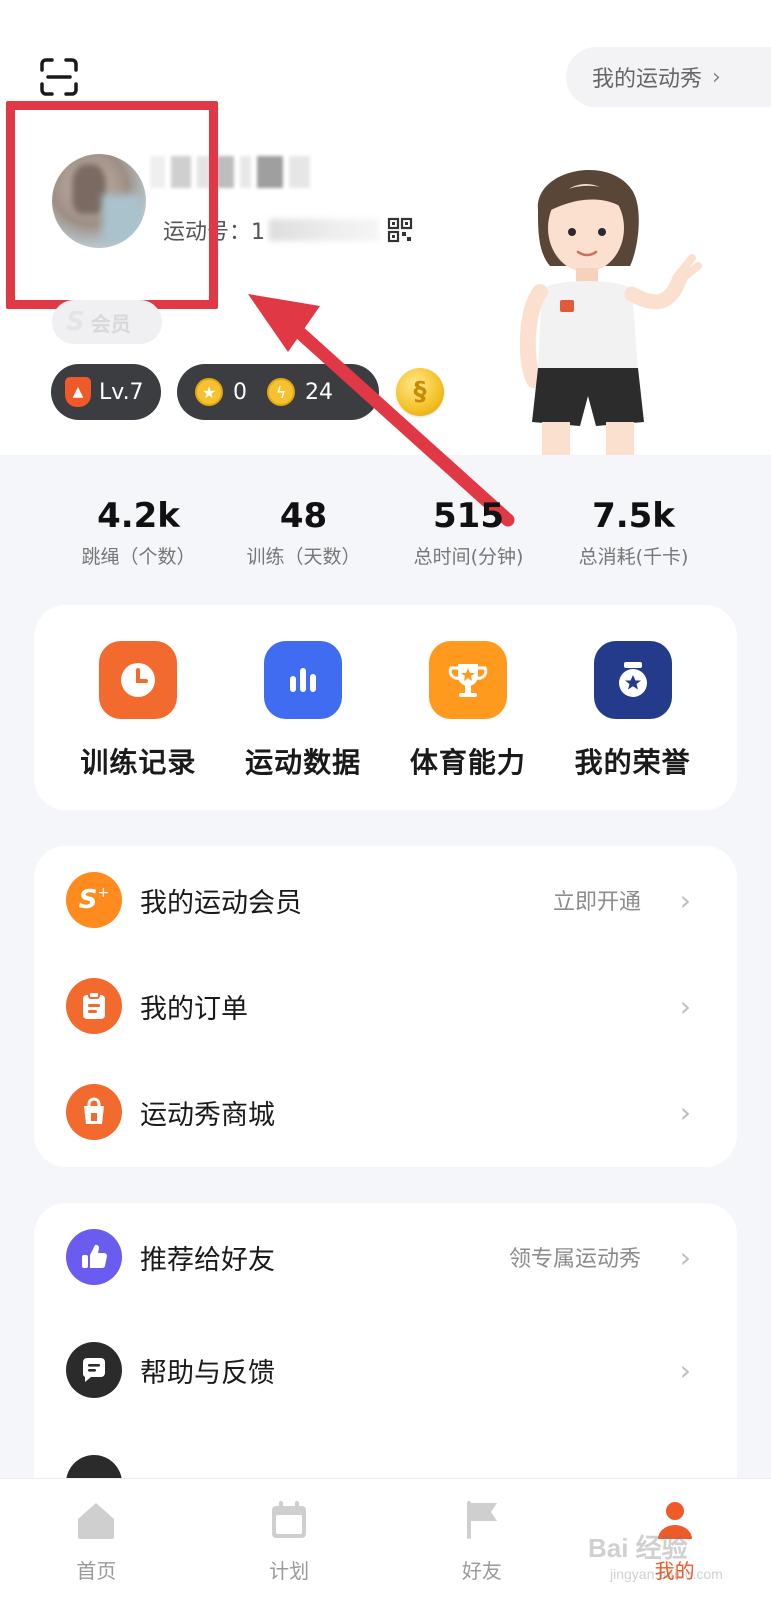 The width and height of the screenshot is (771, 1599). I want to click on level-label: Lv.7, so click(121, 392).